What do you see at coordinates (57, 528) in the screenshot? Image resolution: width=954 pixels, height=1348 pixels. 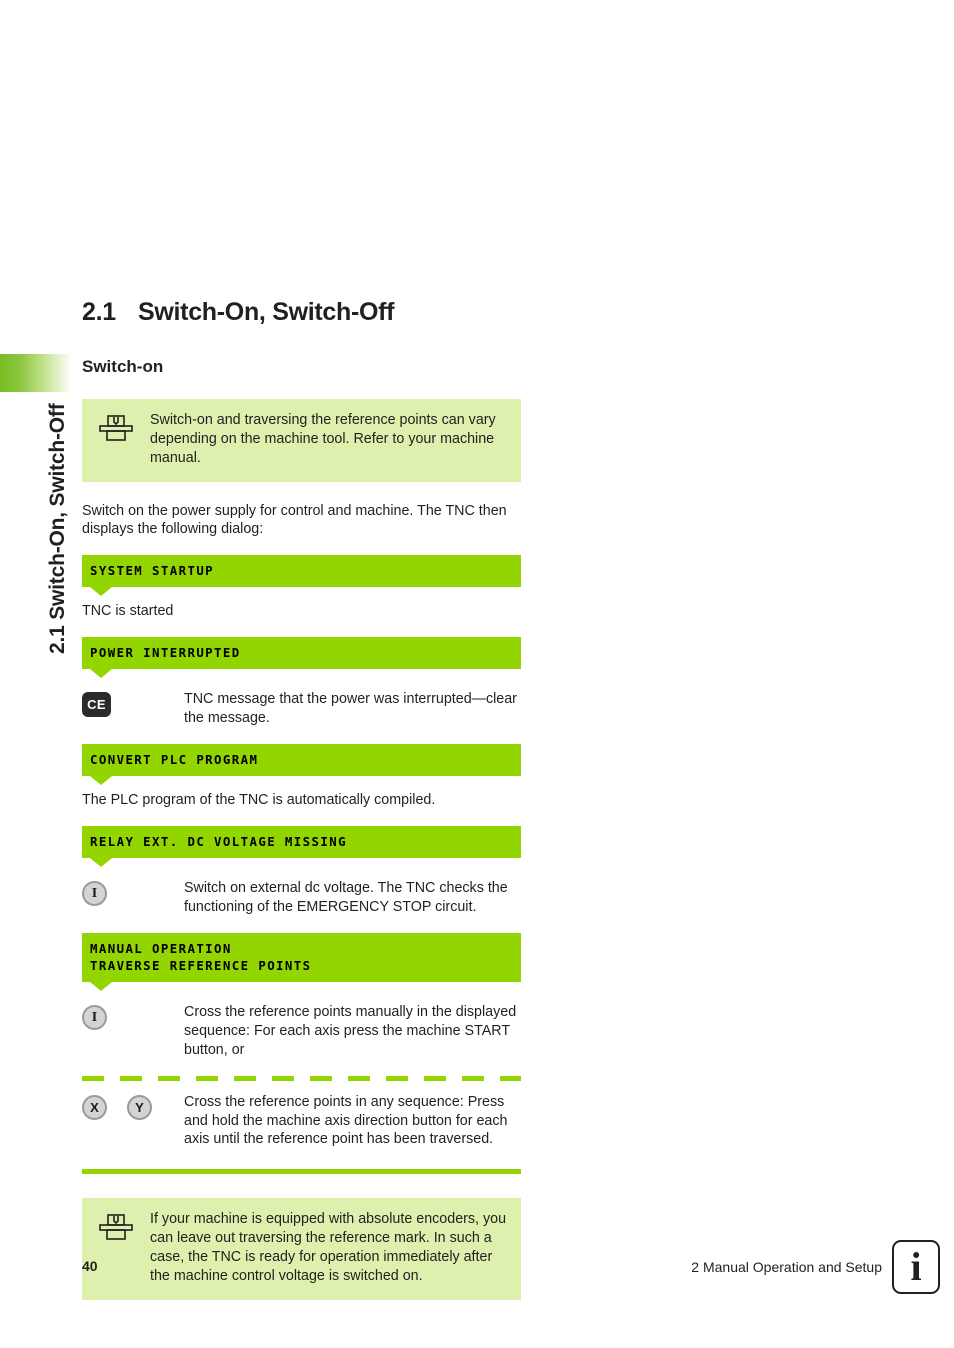 I see `sidebar-running-head: 2.1 Switch-On, Switch-Off` at bounding box center [57, 528].